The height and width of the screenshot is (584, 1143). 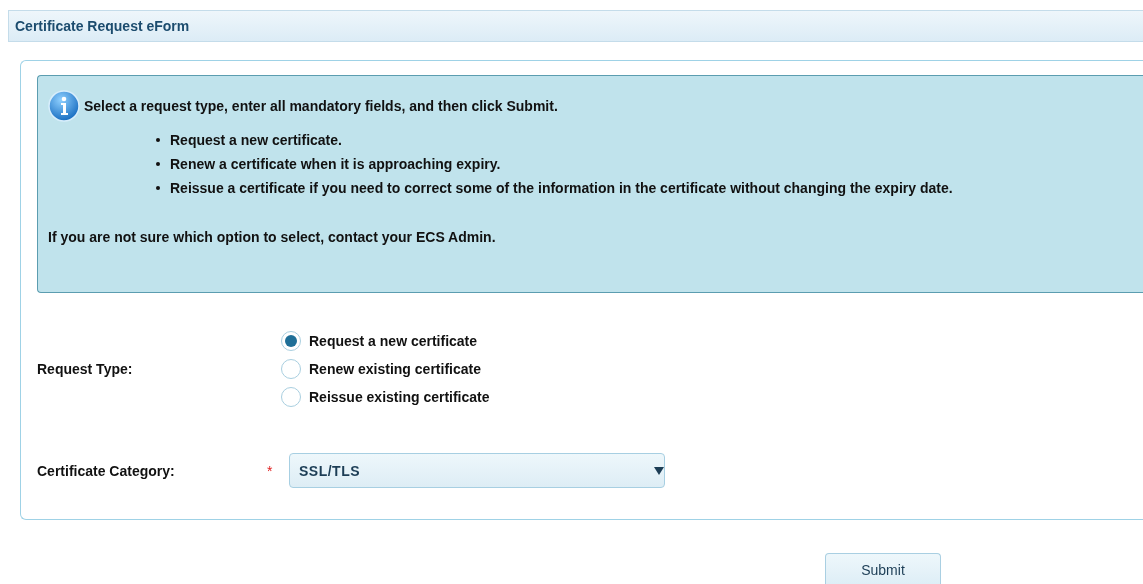 What do you see at coordinates (393, 341) in the screenshot?
I see `radio-label: Request a new certificate` at bounding box center [393, 341].